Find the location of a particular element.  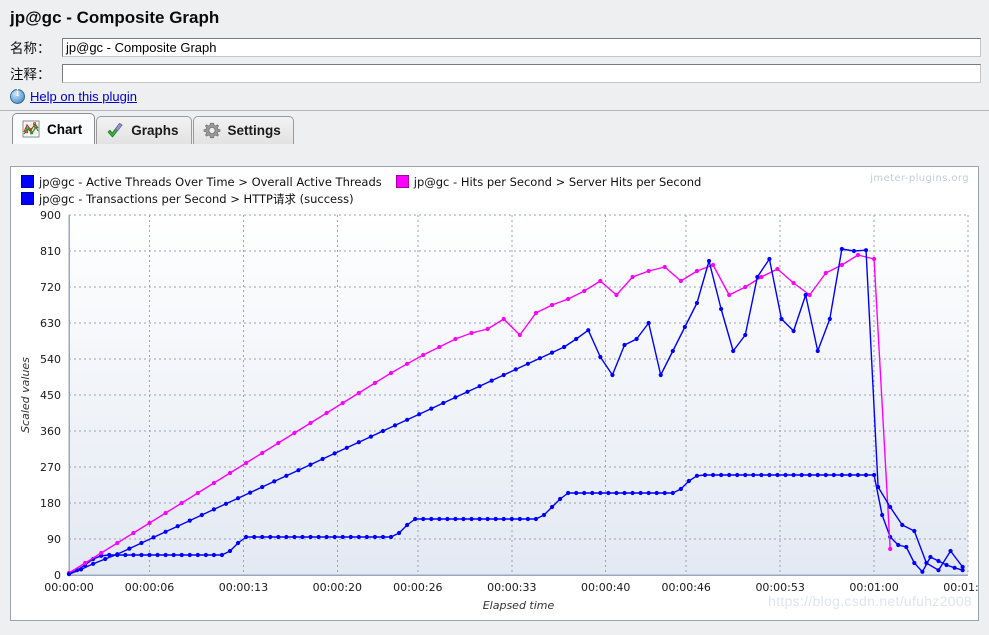

svg-text: 00:00:40 is located at coordinates (605, 587).